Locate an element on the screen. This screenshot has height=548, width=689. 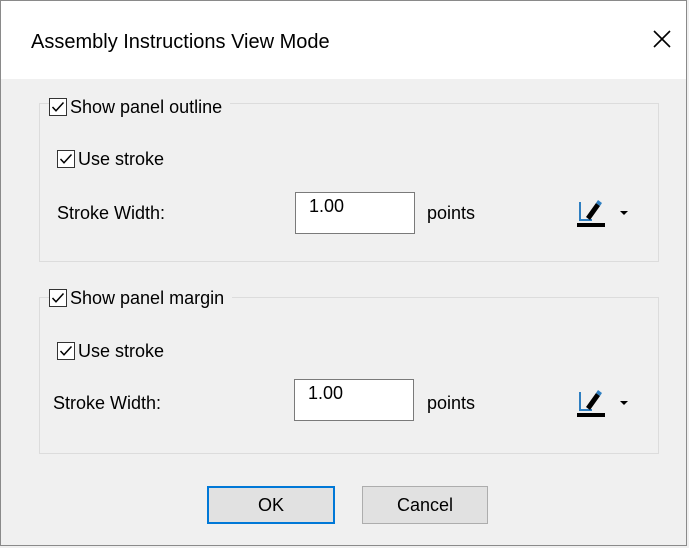
show-panel-outline-label: Show panel outline is located at coordinates (146, 106).